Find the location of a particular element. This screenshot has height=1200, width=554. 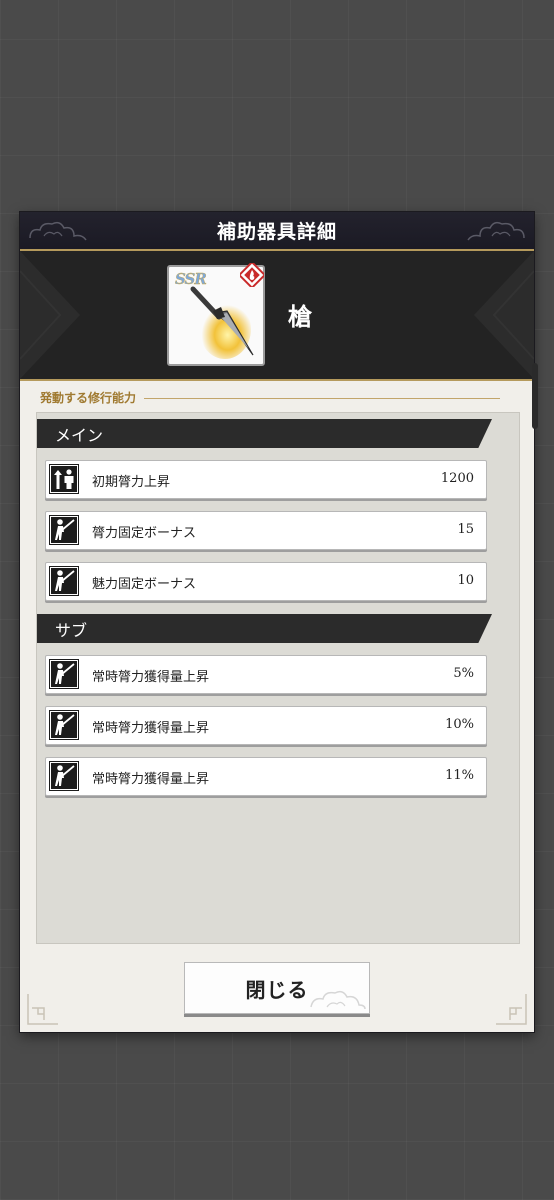

fire-element-icon is located at coordinates (252, 275).